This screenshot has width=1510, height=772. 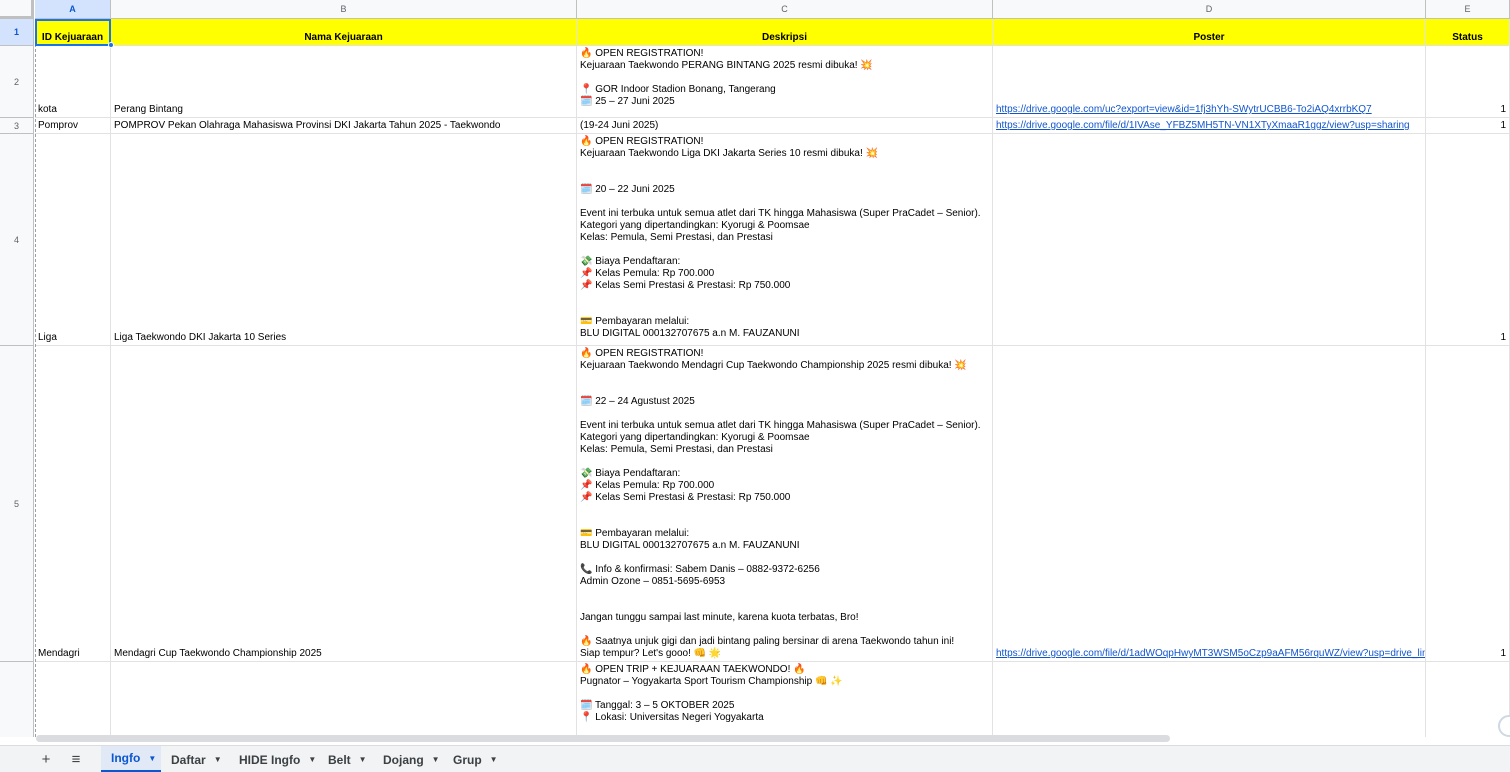 What do you see at coordinates (467, 759) in the screenshot?
I see `sheet-tab-label: Grup` at bounding box center [467, 759].